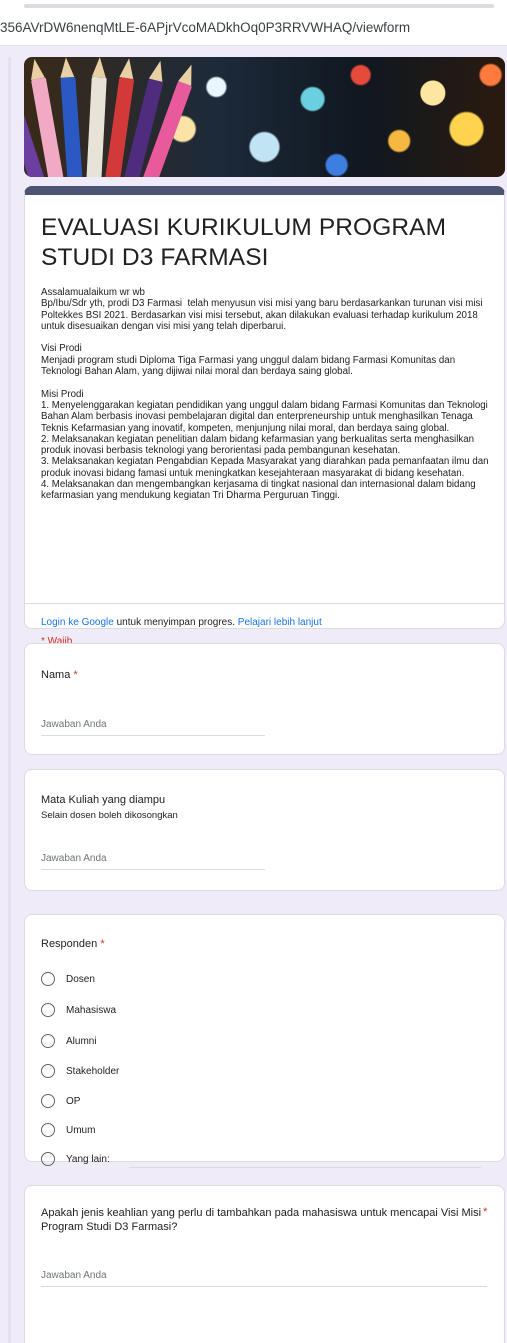 The height and width of the screenshot is (1343, 507). I want to click on other-text-input, so click(305, 1160).